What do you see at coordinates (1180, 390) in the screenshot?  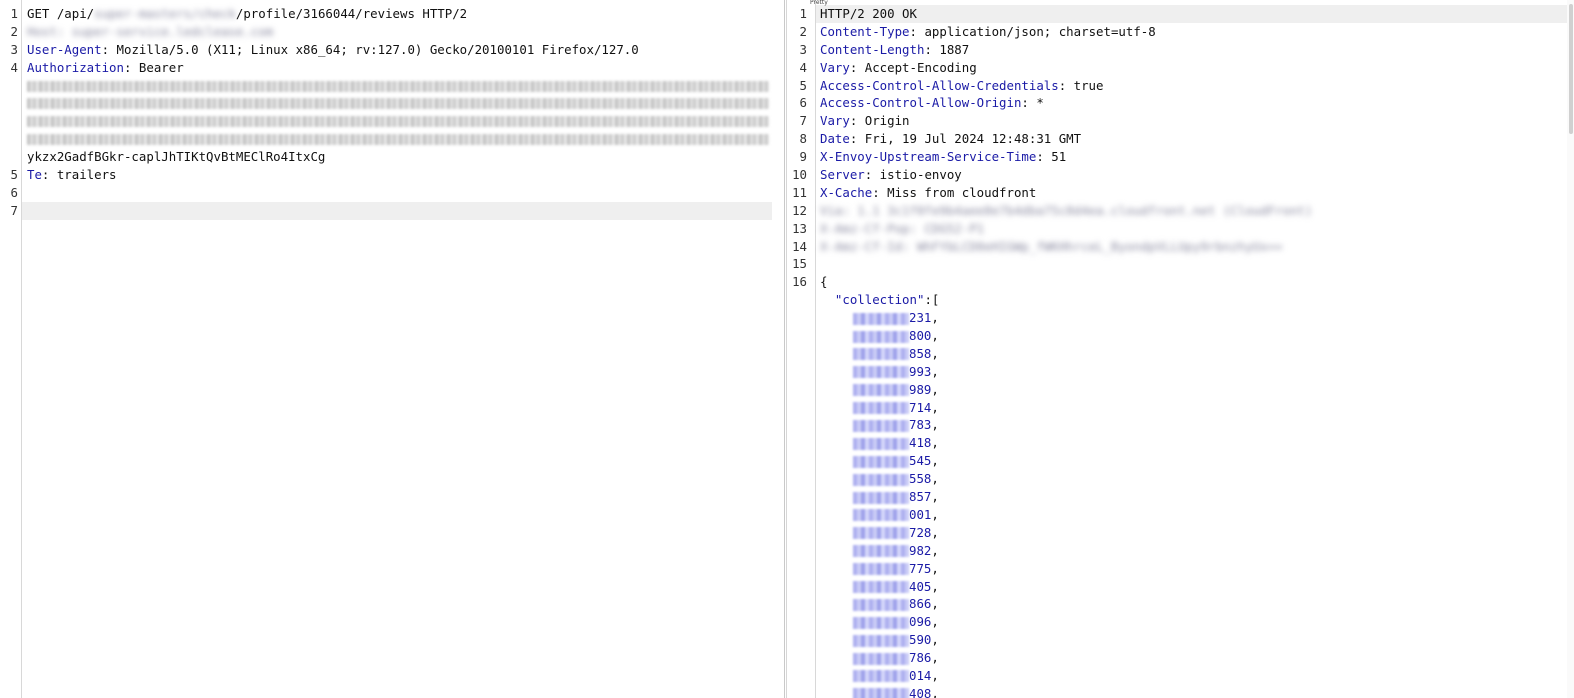 I see `collection-item: 989,` at bounding box center [1180, 390].